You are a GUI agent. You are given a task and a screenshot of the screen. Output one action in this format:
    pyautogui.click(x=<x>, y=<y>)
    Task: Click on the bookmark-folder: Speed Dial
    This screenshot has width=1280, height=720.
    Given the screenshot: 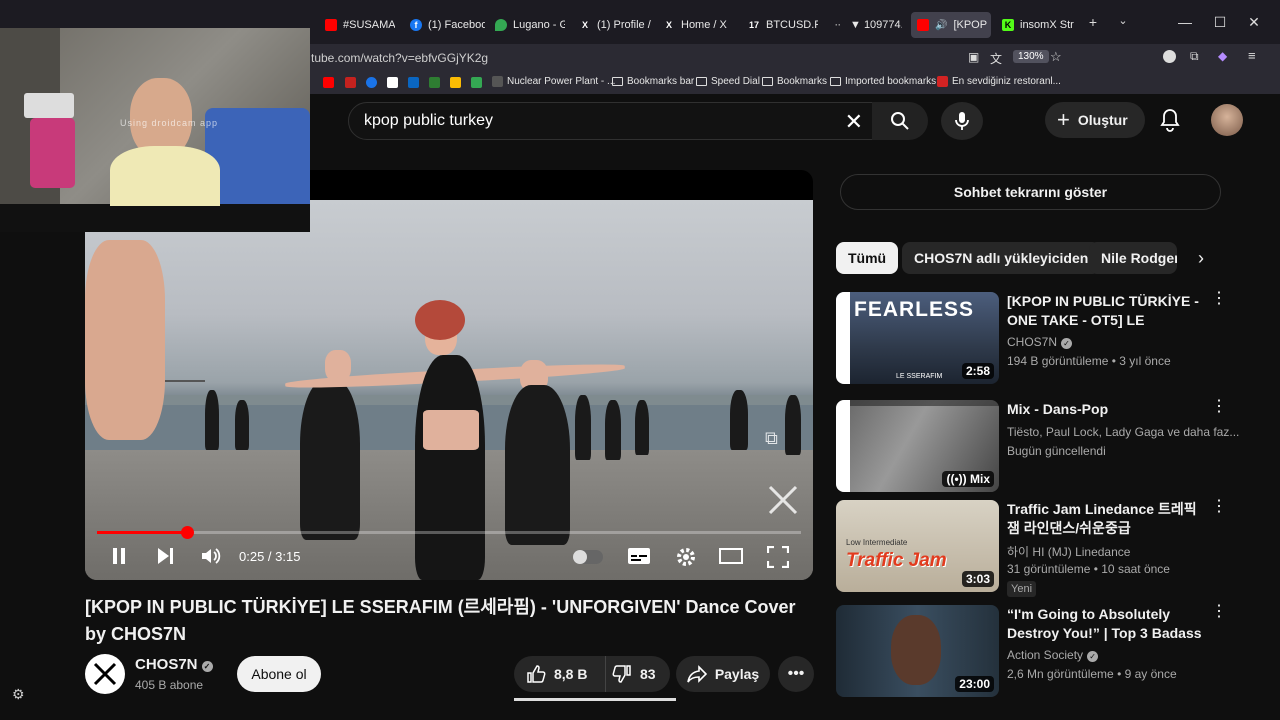 What is the action you would take?
    pyautogui.click(x=728, y=81)
    